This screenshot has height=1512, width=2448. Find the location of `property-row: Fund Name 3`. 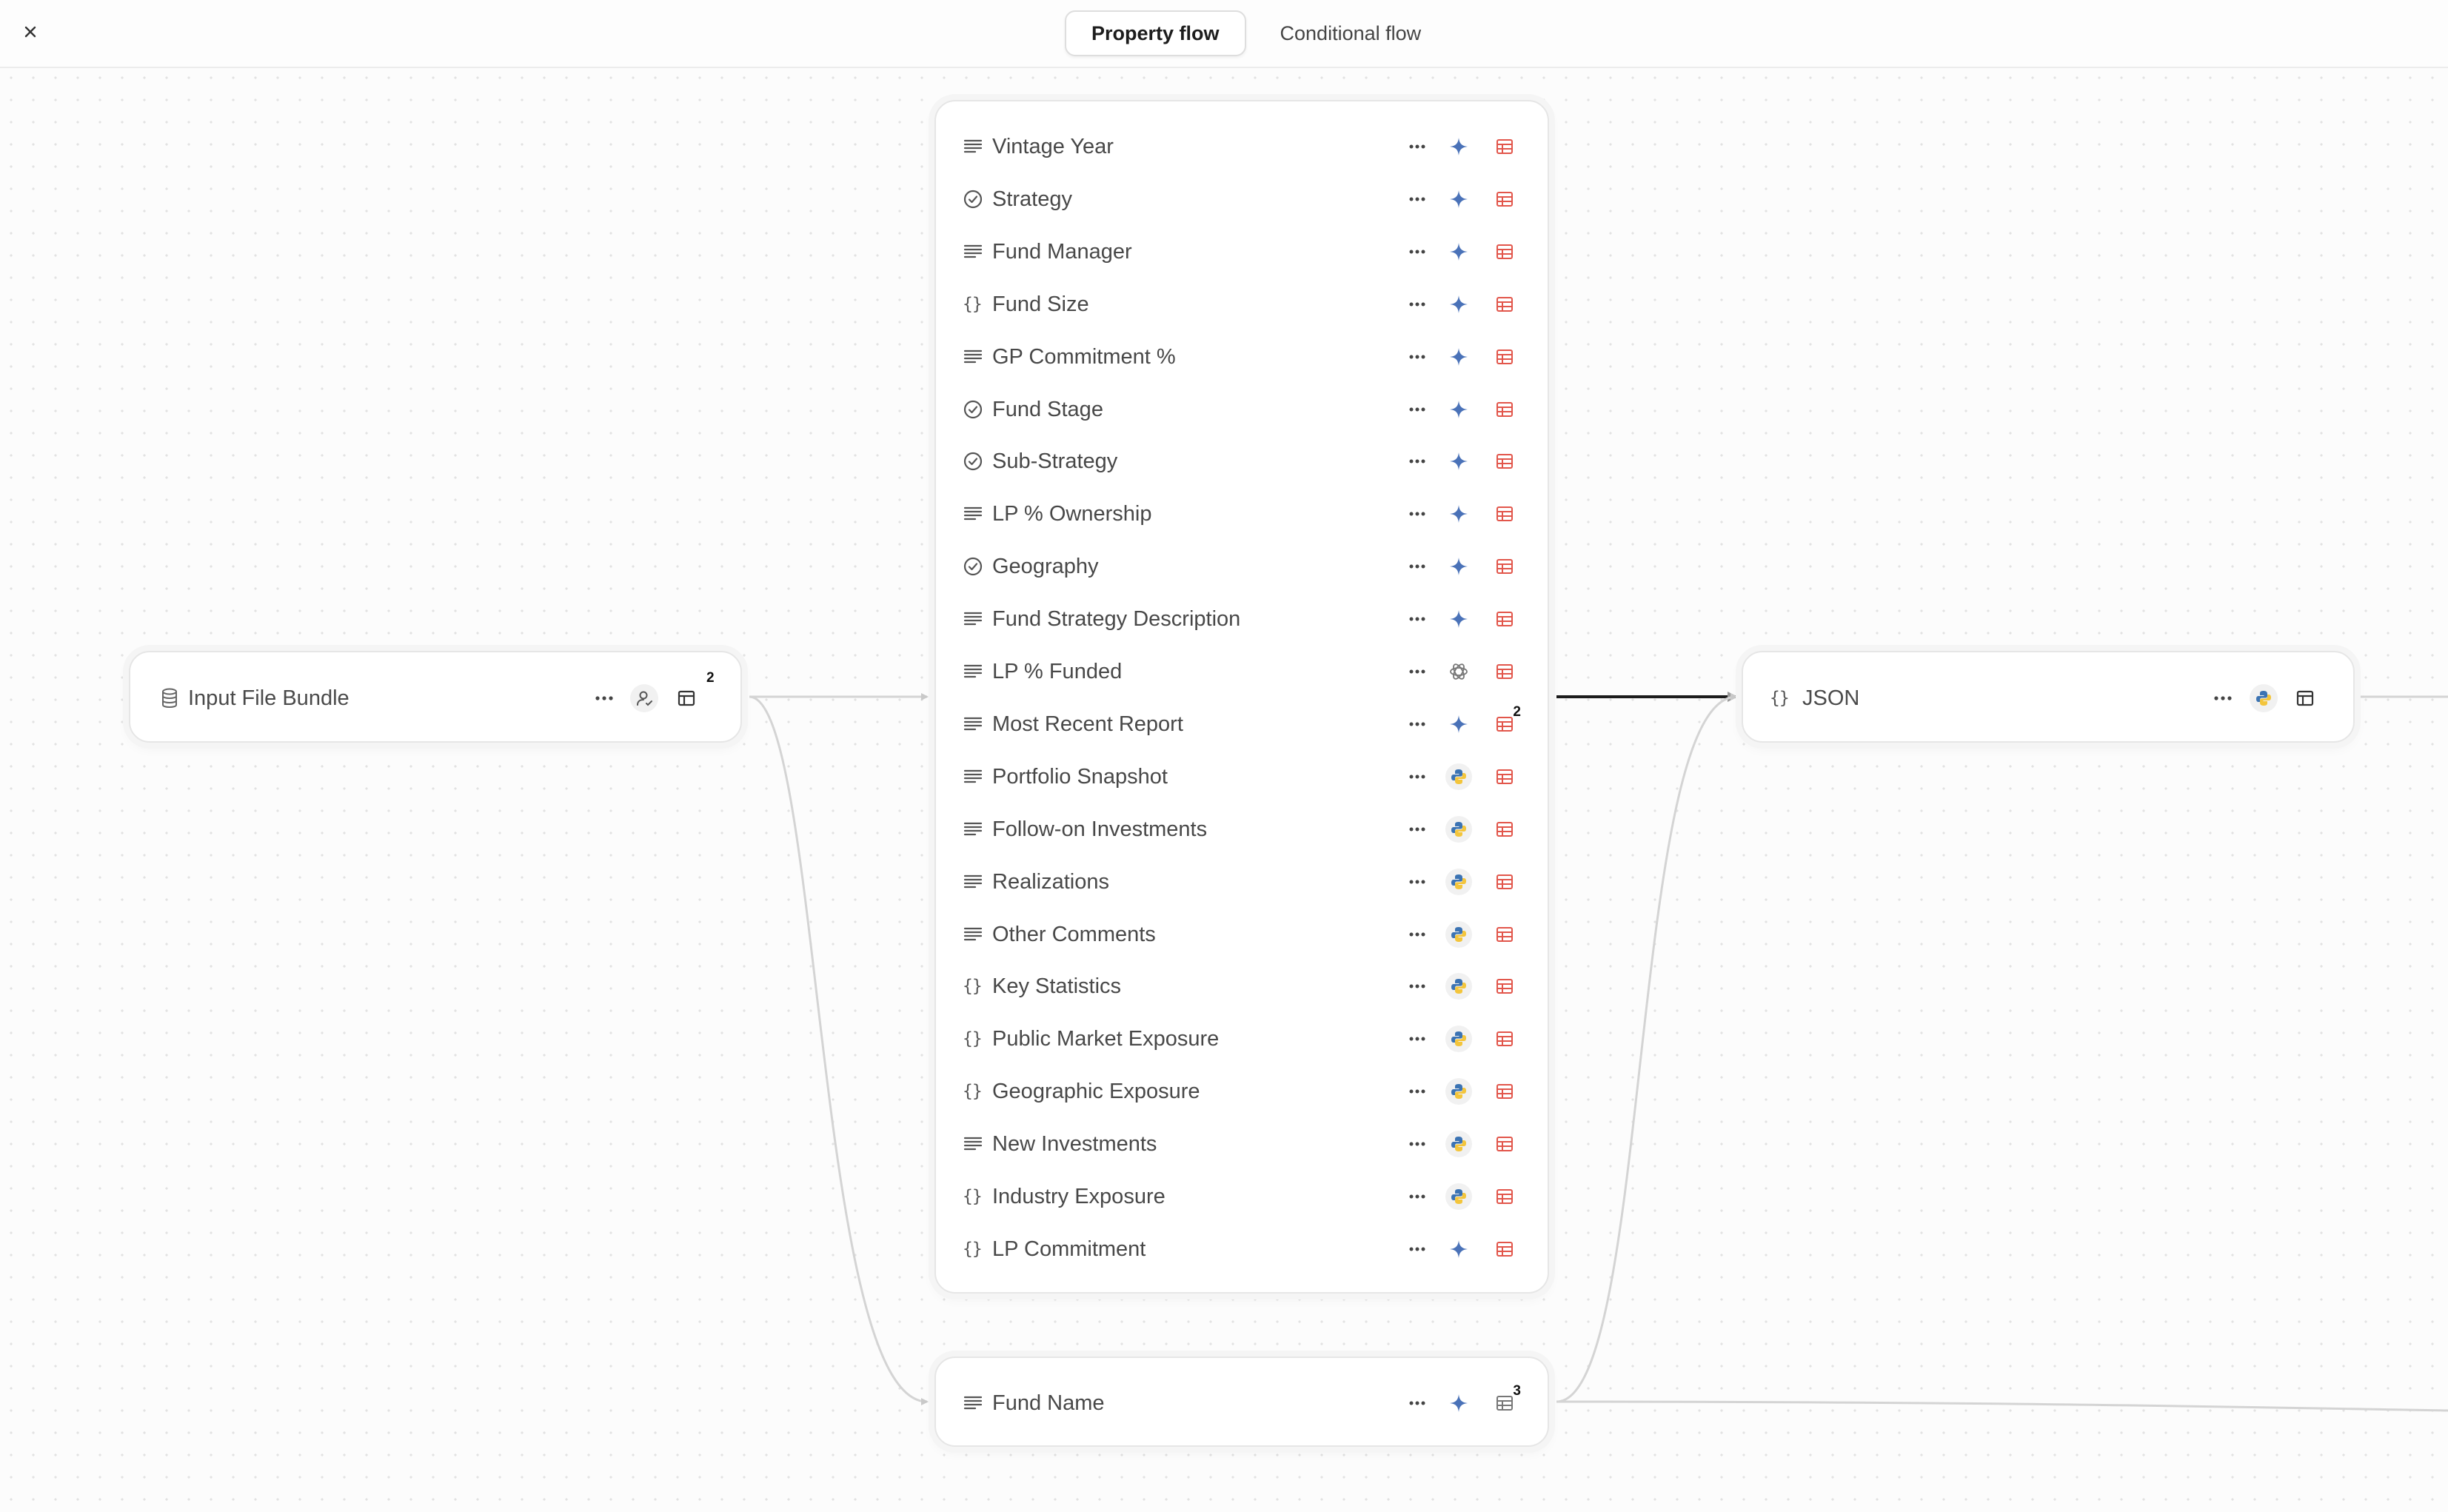

property-row: Fund Name 3 is located at coordinates (1242, 1403).